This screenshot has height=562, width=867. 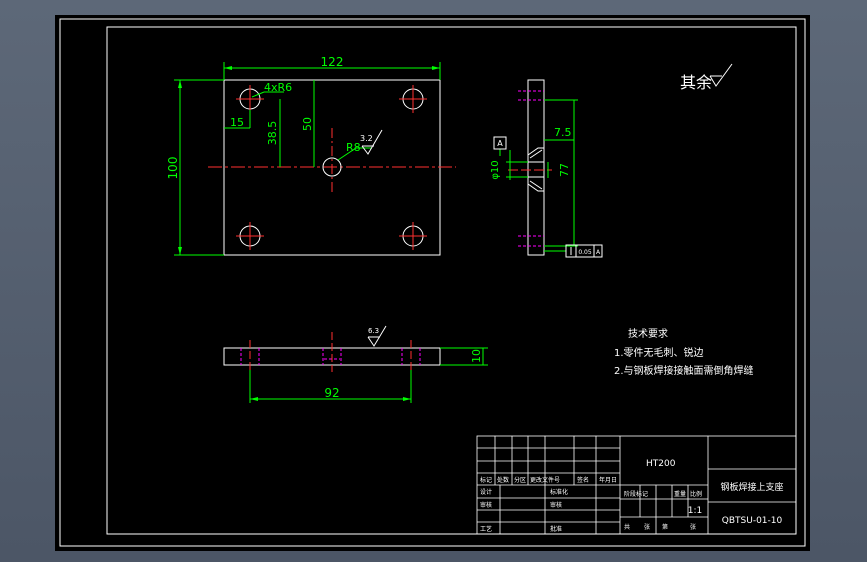 I want to click on scale: 1:1, so click(x=695, y=511).